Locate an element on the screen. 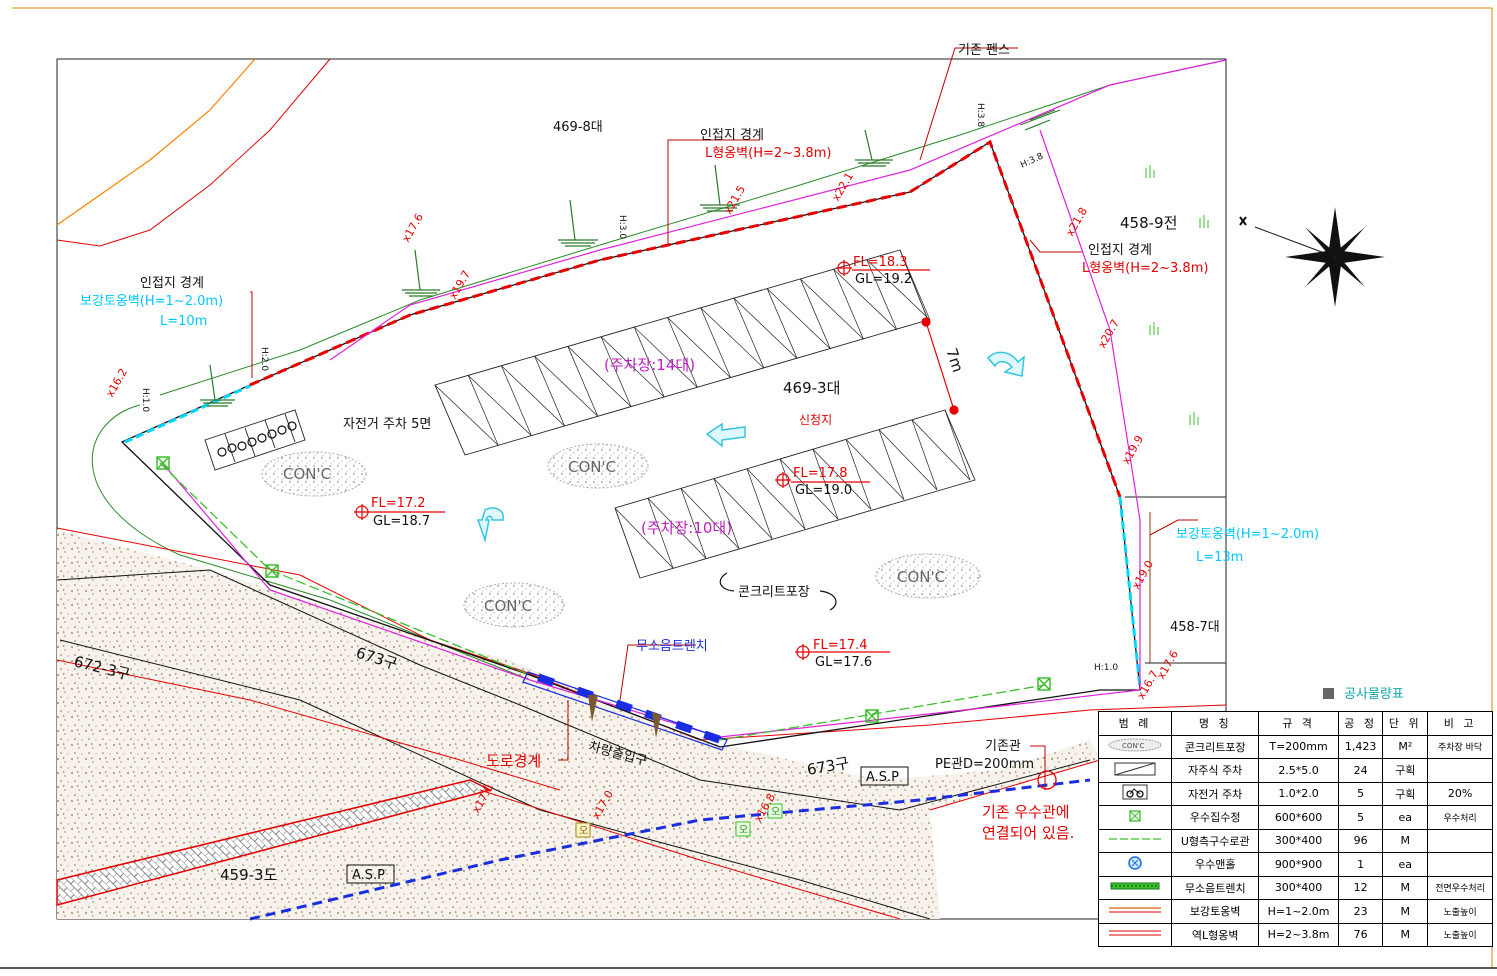  row-name: 우수집수정 is located at coordinates (1215, 817).